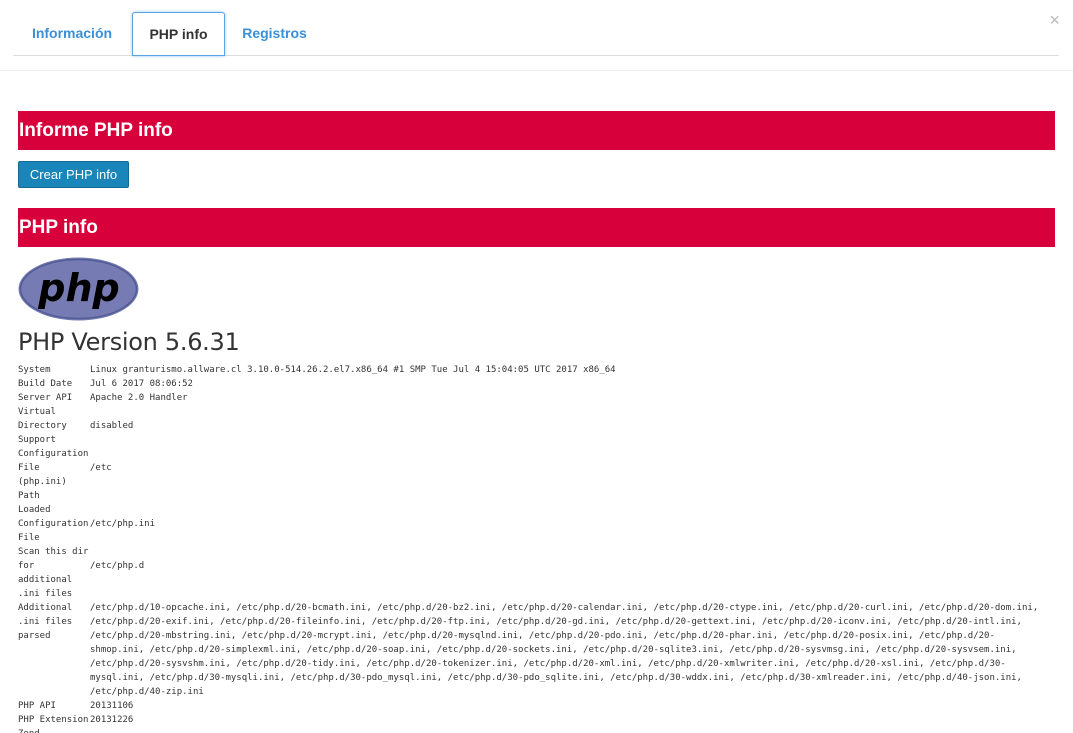 The image size is (1073, 733). I want to click on info-value-line: /etc, so click(101, 468).